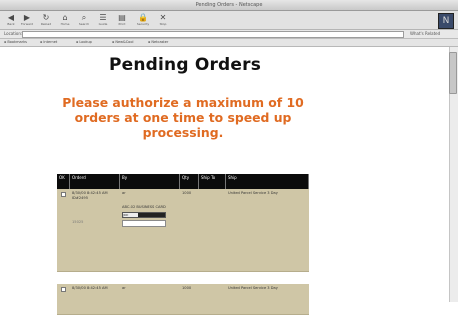 Image resolution: width=458 pixels, height=315 pixels. What do you see at coordinates (425, 34) in the screenshot?
I see `whats-related-button: What's Related` at bounding box center [425, 34].